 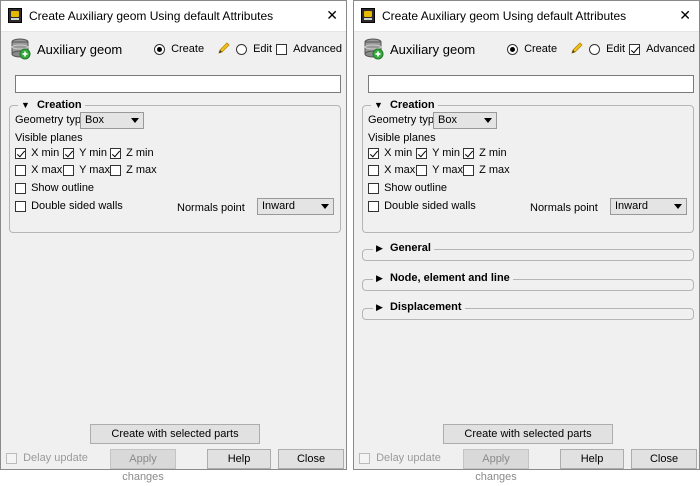 What do you see at coordinates (80, 49) in the screenshot?
I see `dialog-heading: Auxiliary geom` at bounding box center [80, 49].